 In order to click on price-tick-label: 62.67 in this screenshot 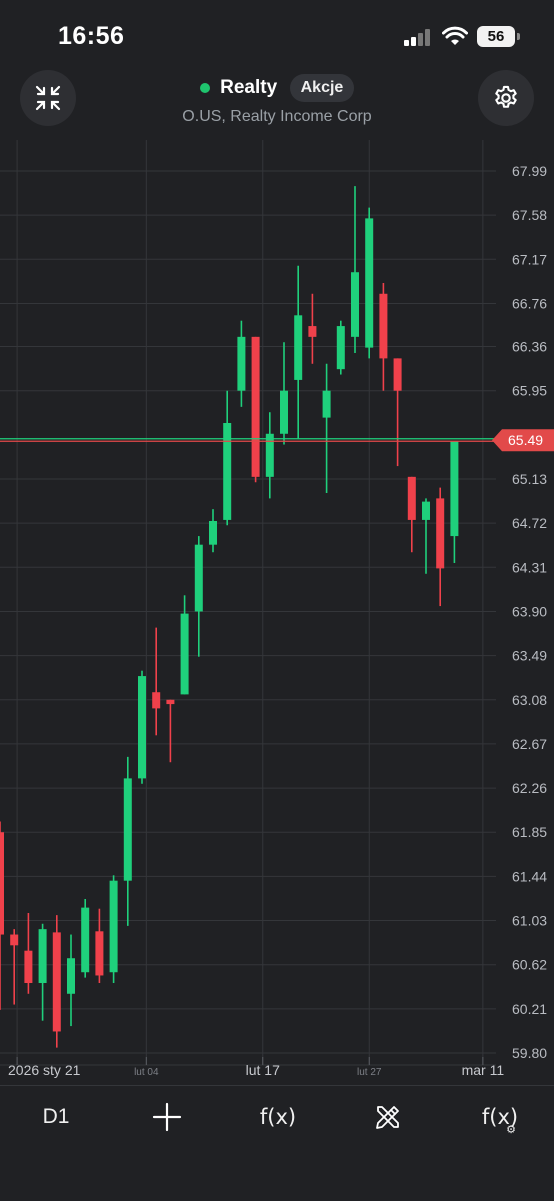, I will do `click(529, 744)`.